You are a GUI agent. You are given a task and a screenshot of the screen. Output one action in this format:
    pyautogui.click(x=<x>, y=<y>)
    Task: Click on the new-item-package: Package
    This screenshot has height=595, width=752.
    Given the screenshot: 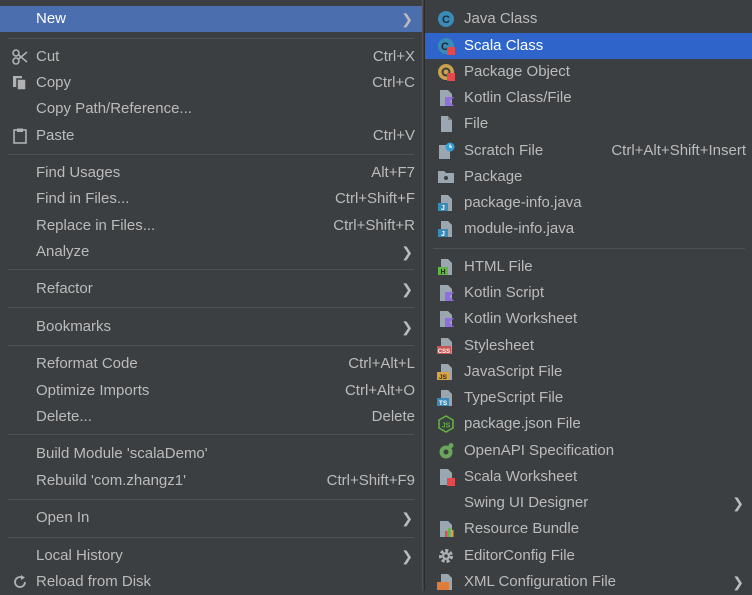 What is the action you would take?
    pyautogui.click(x=588, y=177)
    